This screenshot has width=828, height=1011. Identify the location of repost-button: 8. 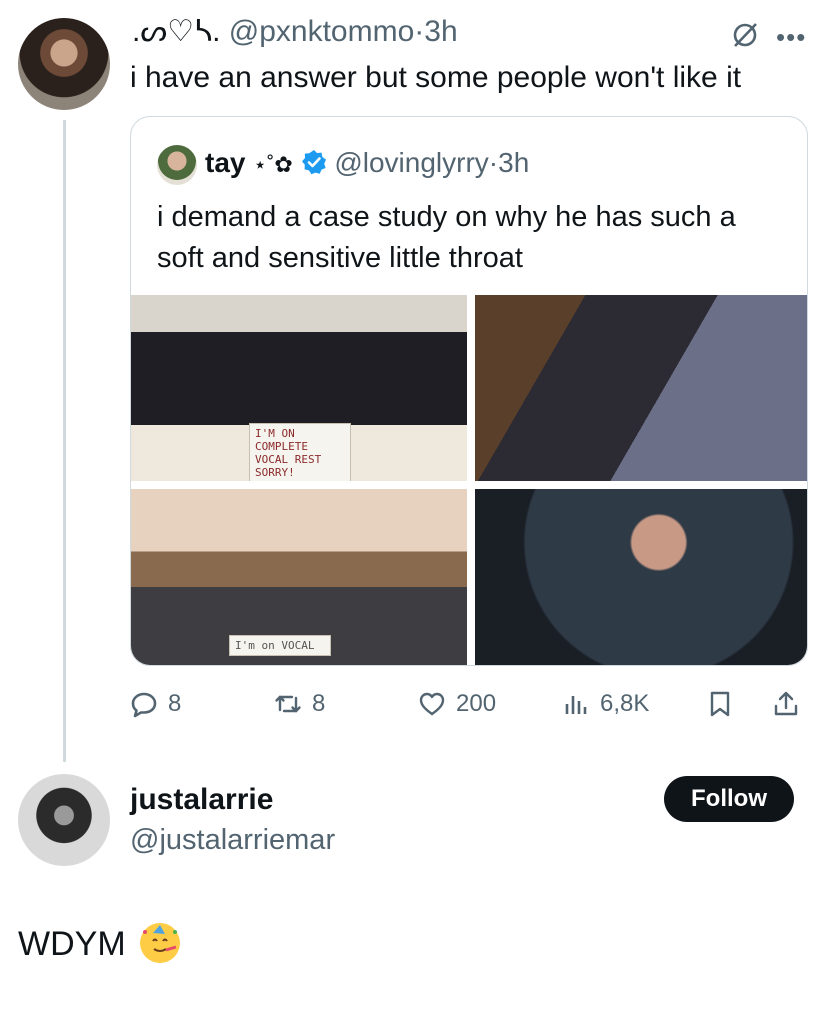
(299, 704).